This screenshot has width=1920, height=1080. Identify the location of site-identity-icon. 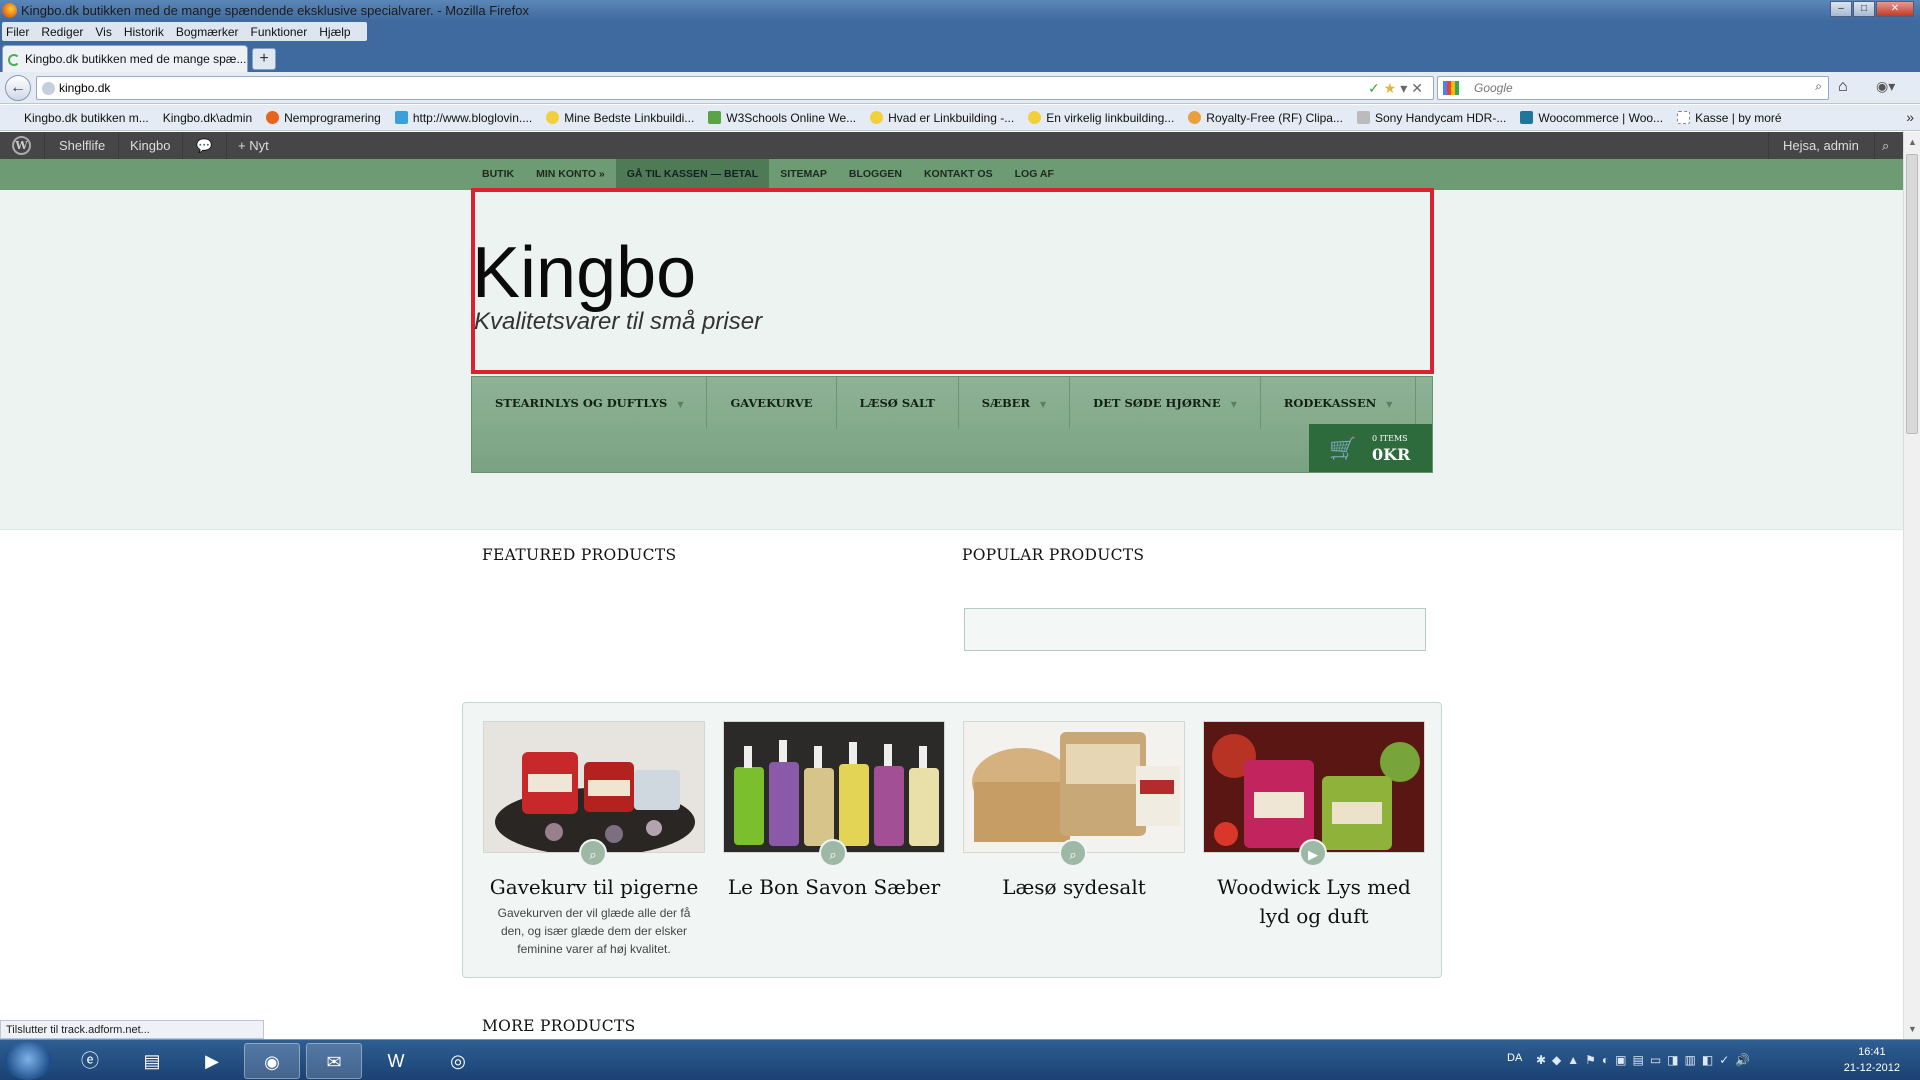
(48, 88).